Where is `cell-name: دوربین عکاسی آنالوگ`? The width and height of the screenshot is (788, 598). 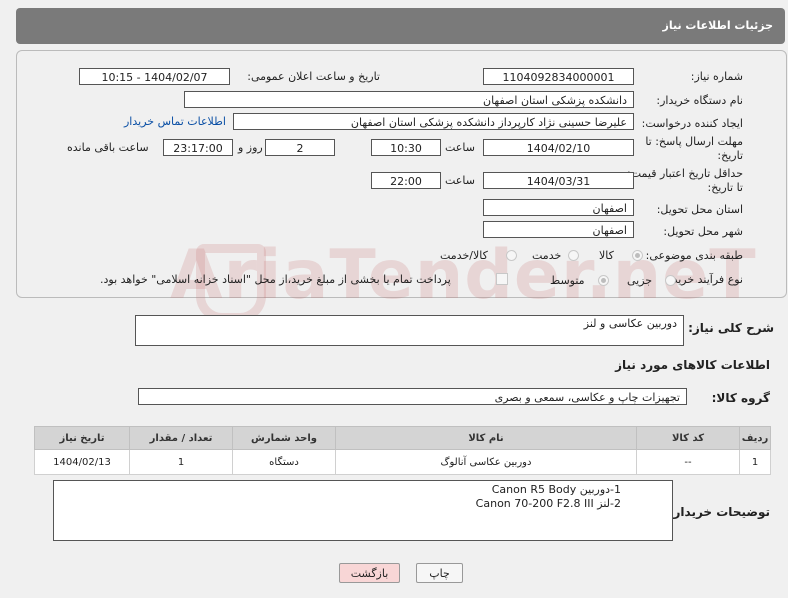
cell-name: دوربین عکاسی آنالوگ is located at coordinates (486, 462).